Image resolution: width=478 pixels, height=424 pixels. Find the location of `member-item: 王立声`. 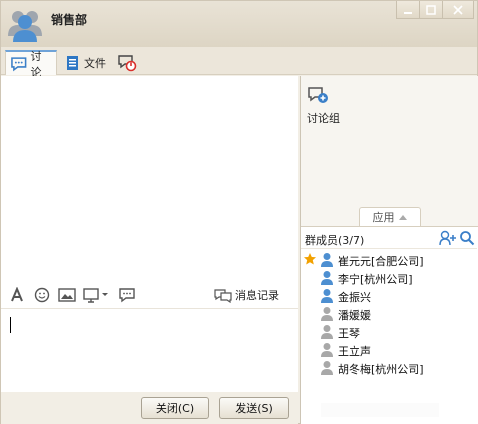

member-item: 王立声 is located at coordinates (389, 350).